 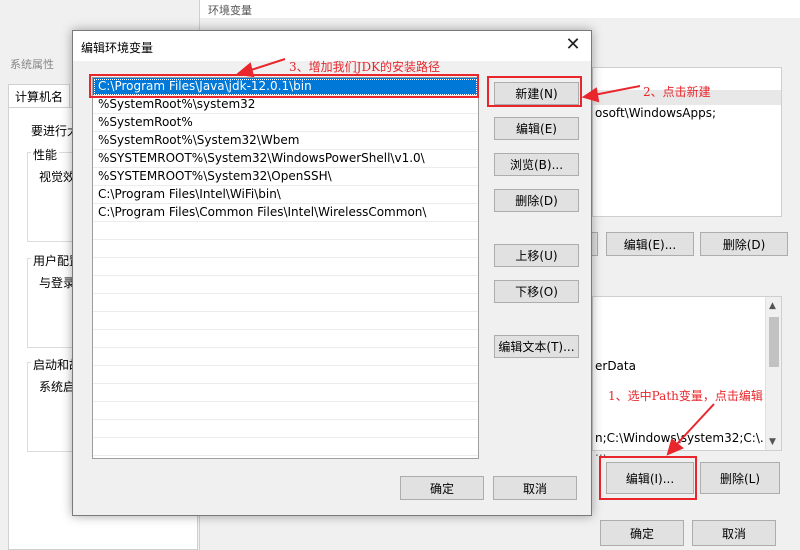 I want to click on path-entry-row: %SYSTEMROOT%\System32\OpenSSH\, so click(x=285, y=177).